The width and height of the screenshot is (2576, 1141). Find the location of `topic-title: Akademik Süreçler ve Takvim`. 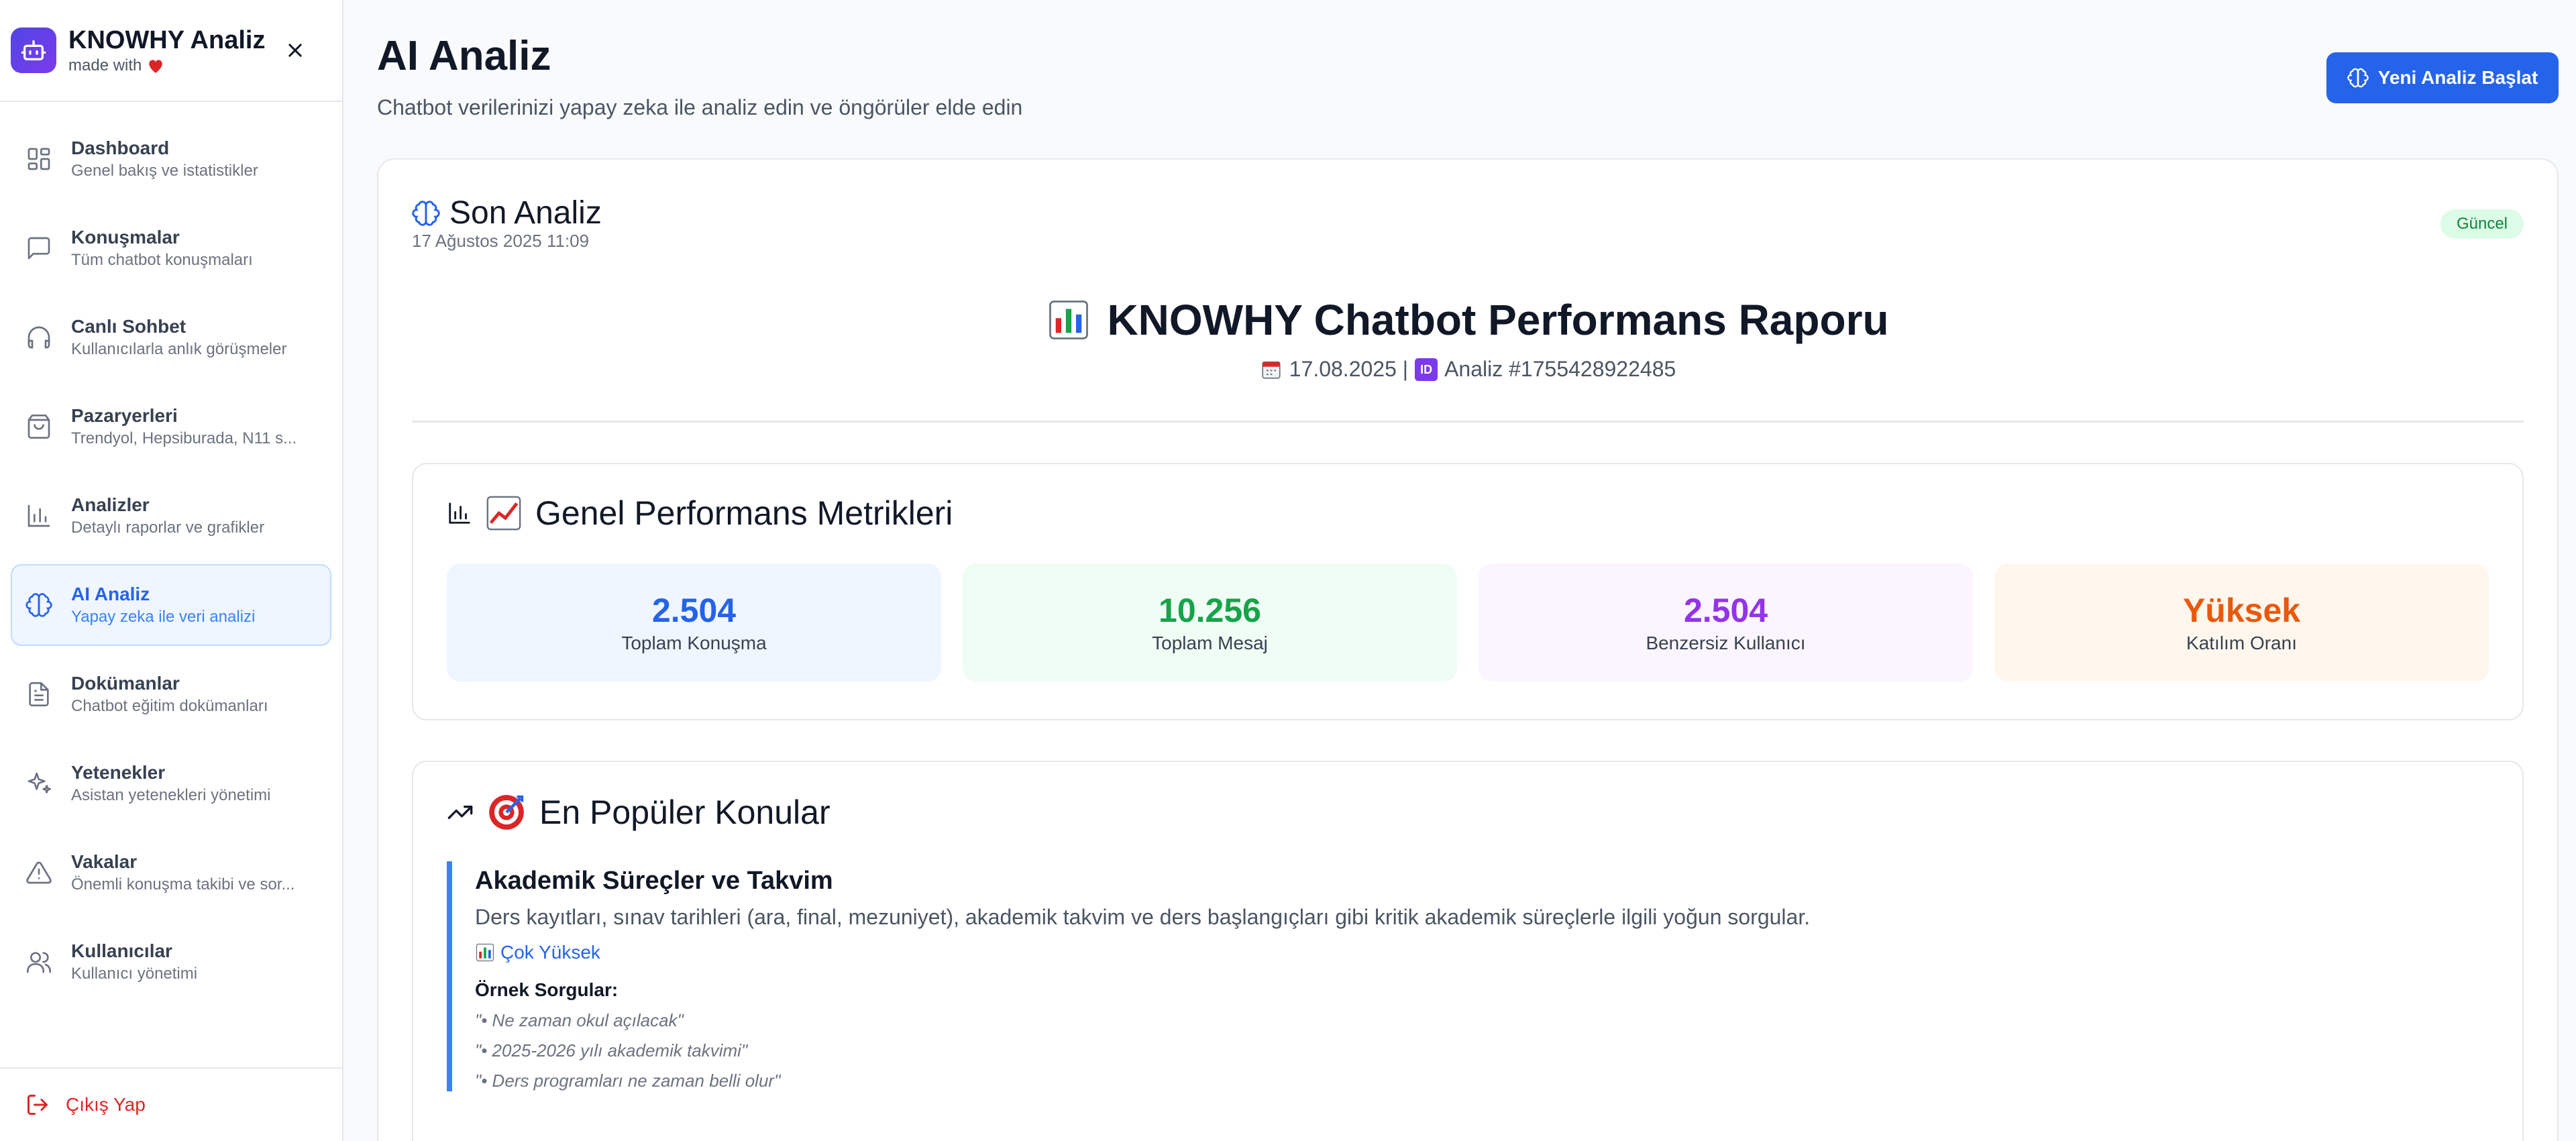

topic-title: Akademik Süreçler ve Takvim is located at coordinates (654, 881).